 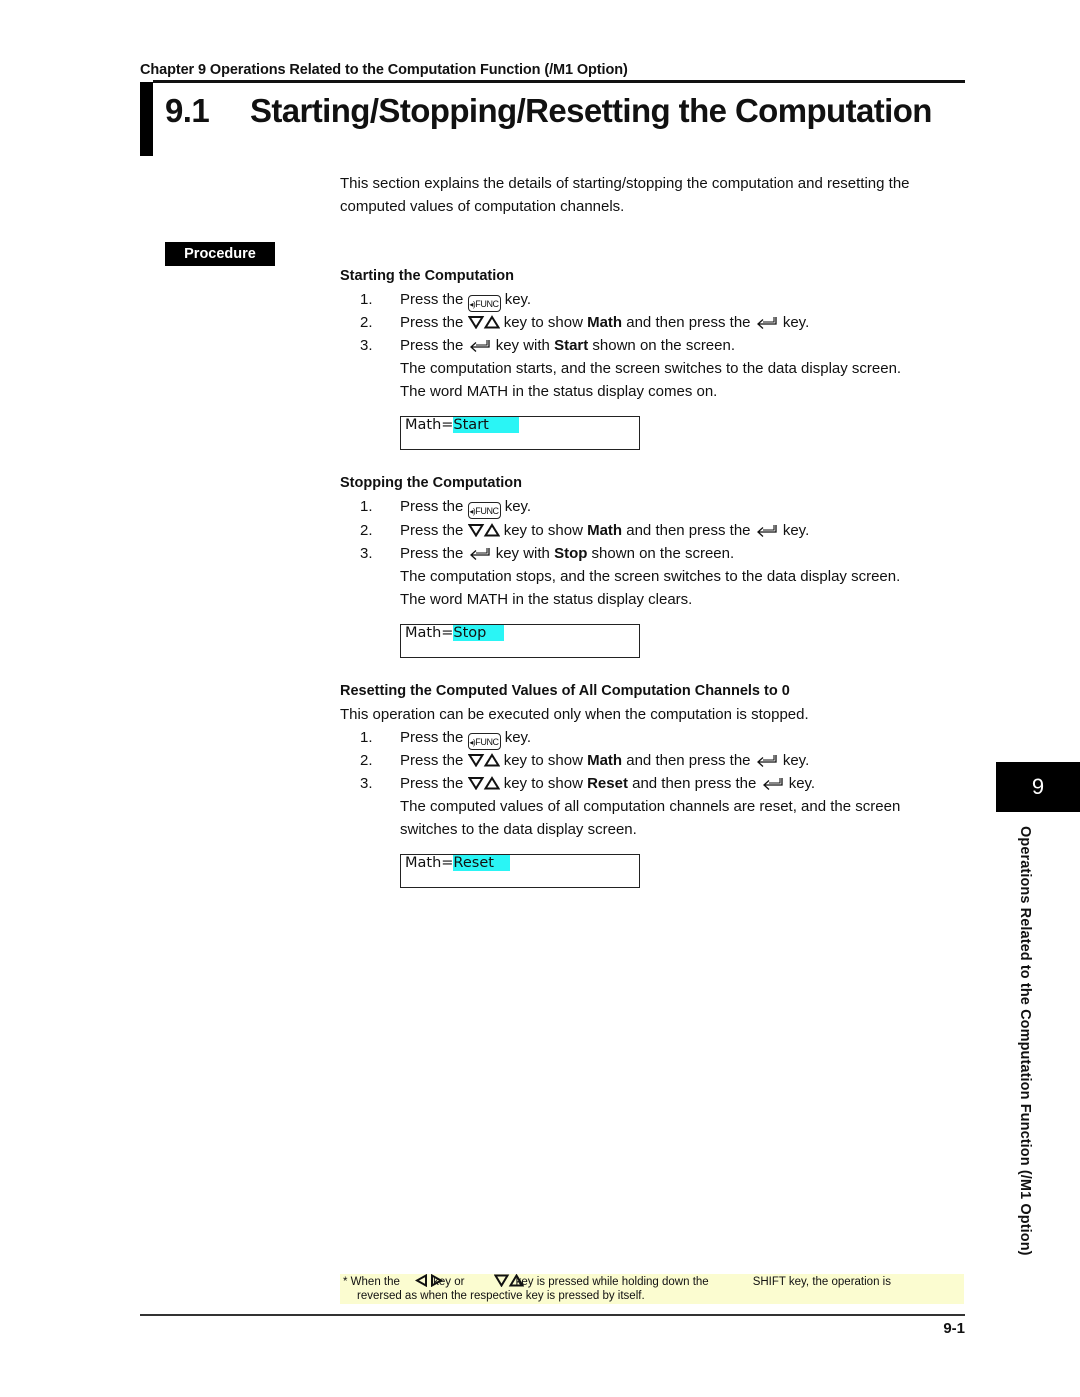 What do you see at coordinates (446, 300) in the screenshot?
I see `starting-step-1: 1. Press the ◂)FUNC key.` at bounding box center [446, 300].